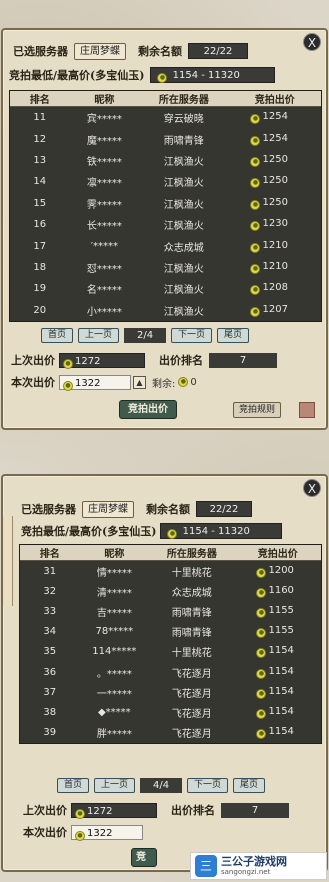  Describe the element at coordinates (40, 139) in the screenshot. I see `rank-cell: 12` at that location.